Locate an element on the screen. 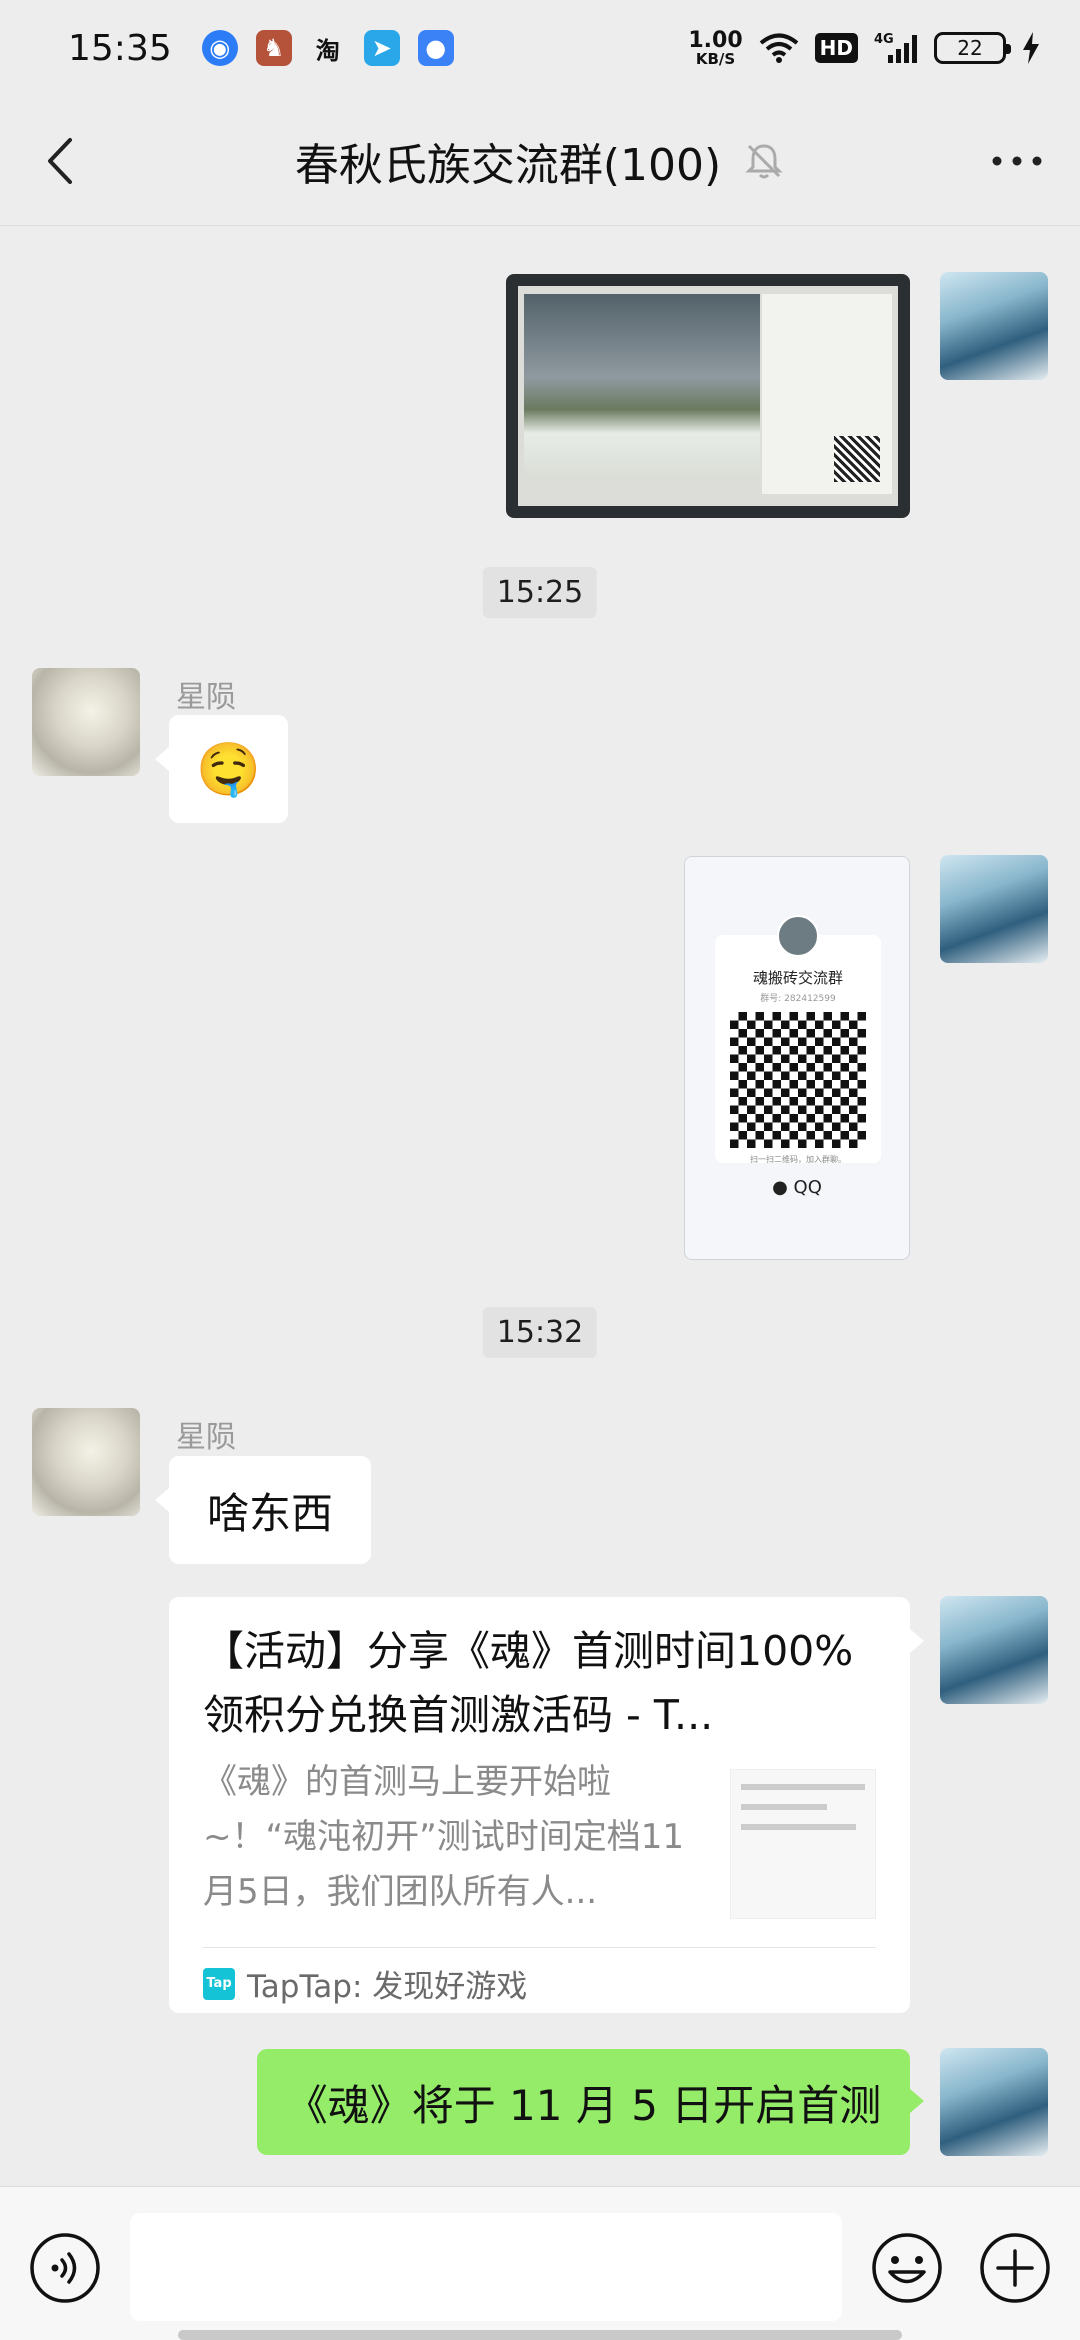 The width and height of the screenshot is (1080, 2340). net-speed-unit: KB/S is located at coordinates (715, 58).